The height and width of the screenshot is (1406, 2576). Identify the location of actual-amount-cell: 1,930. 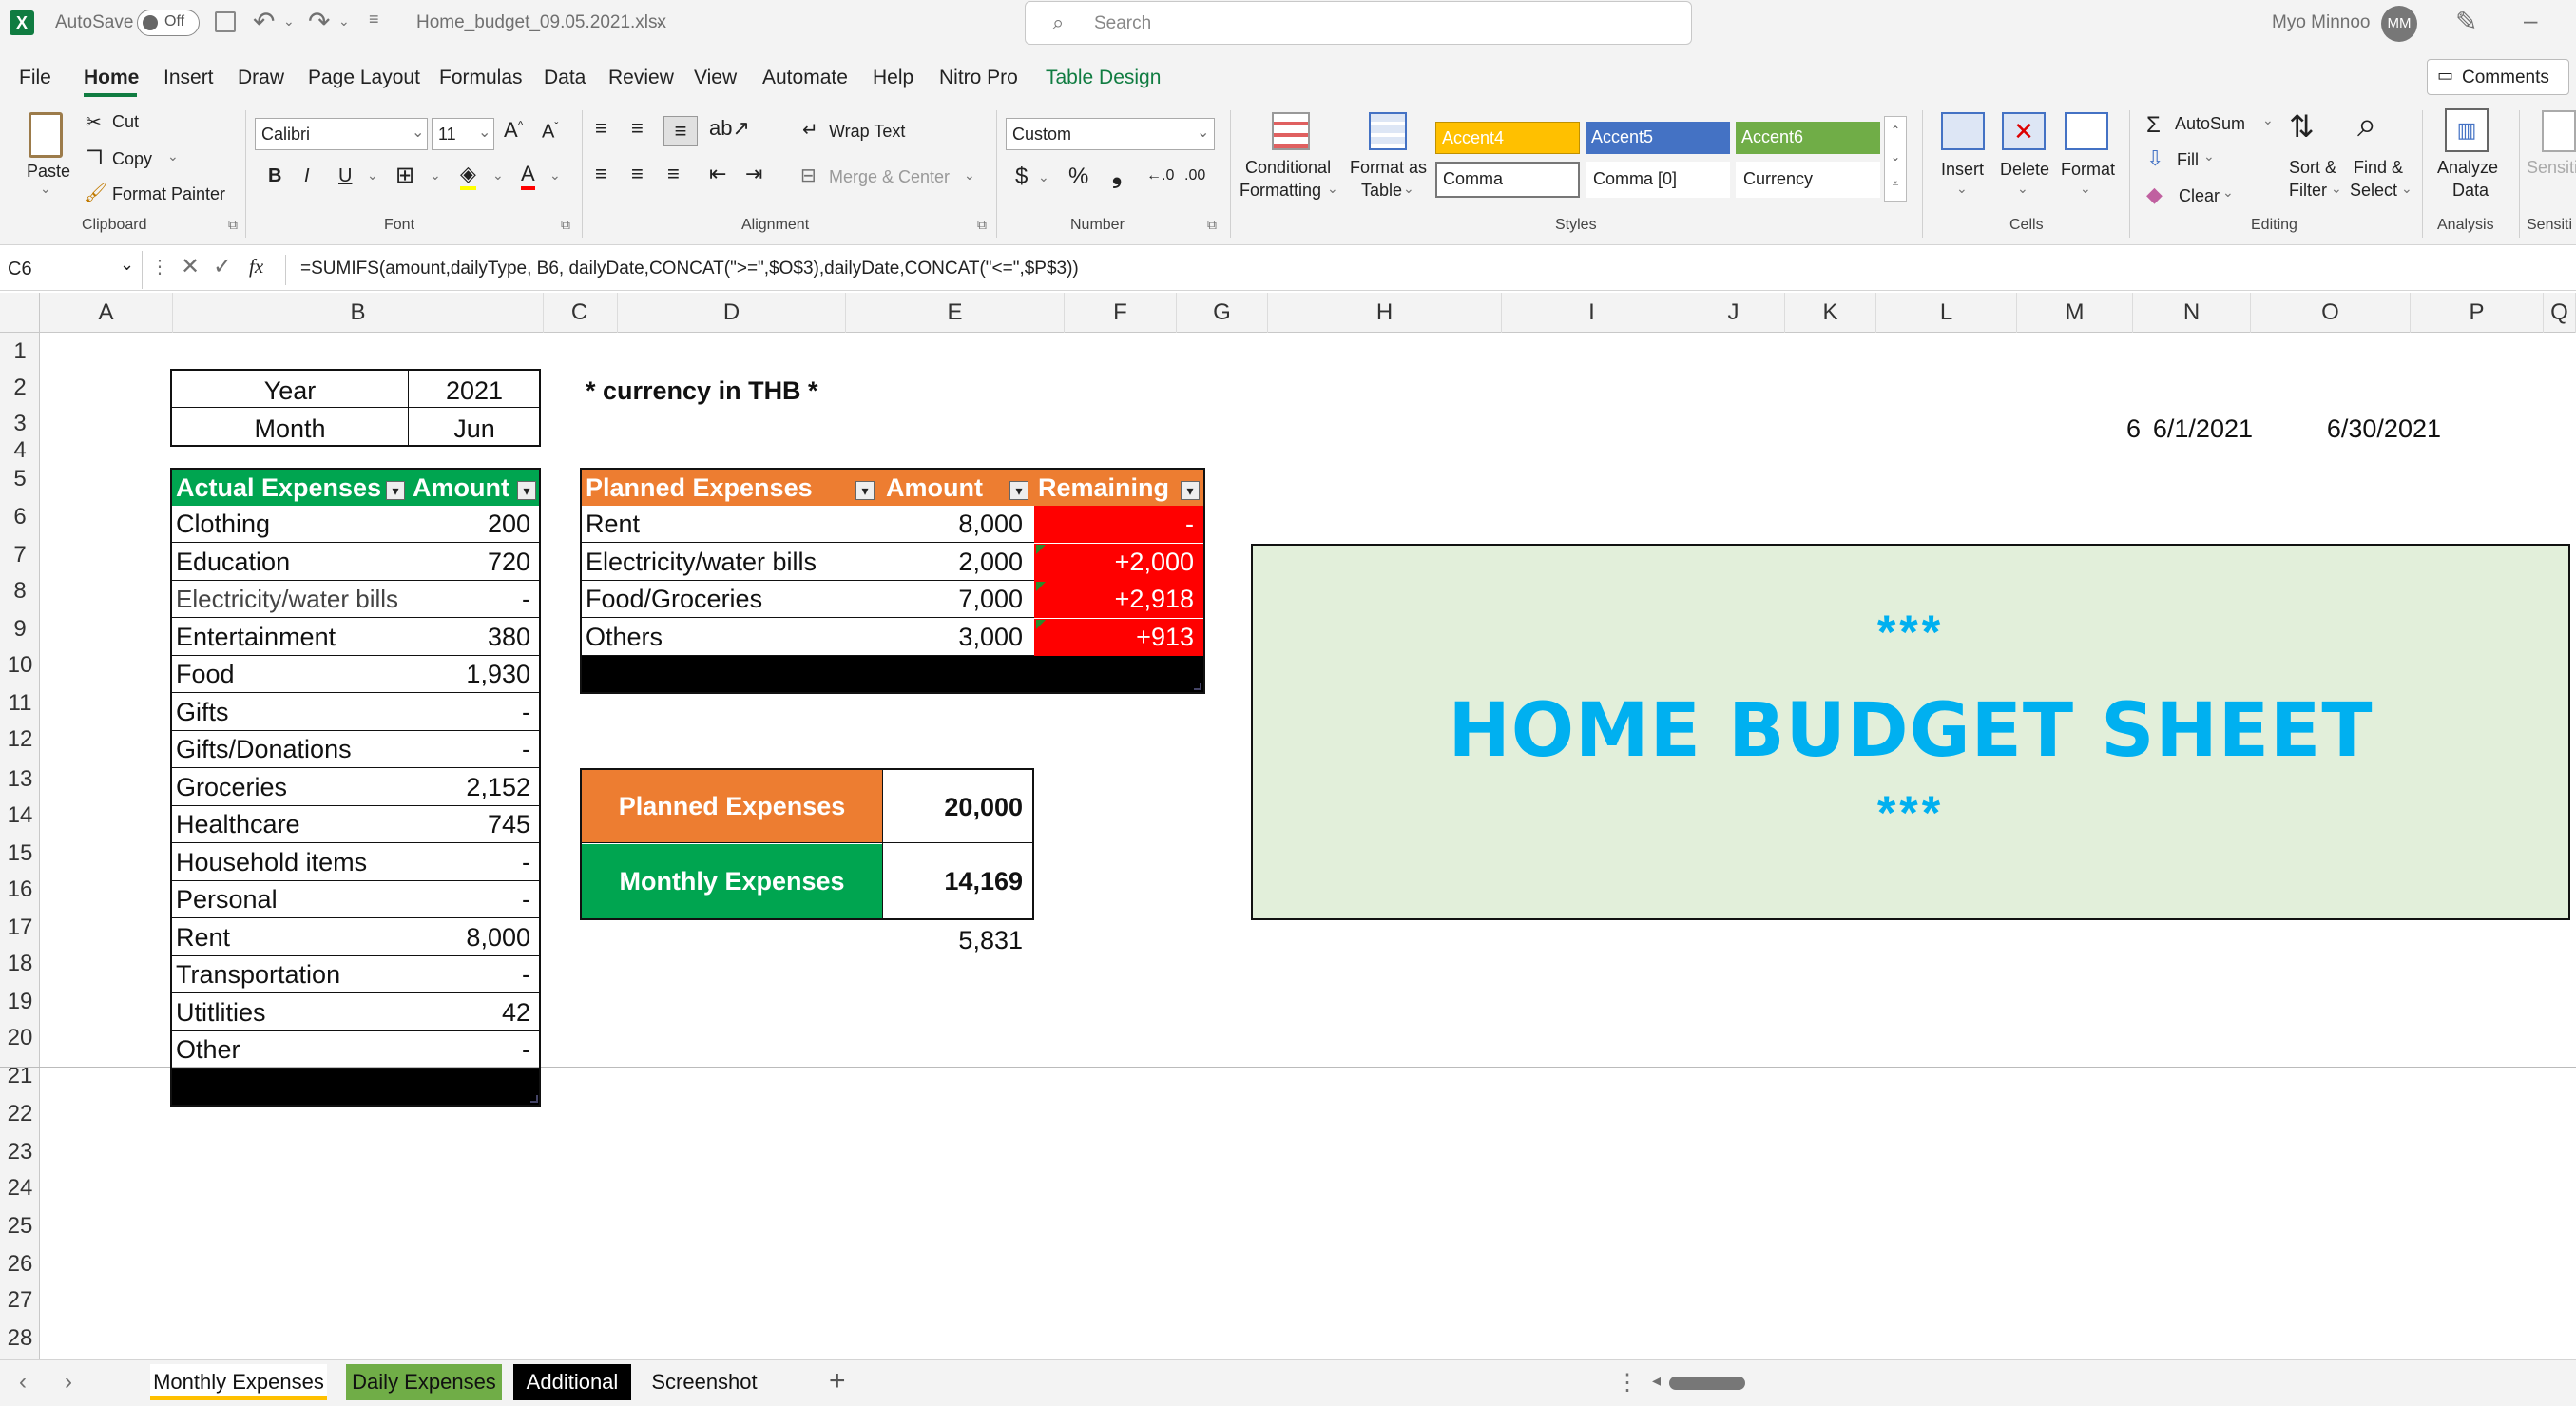
(469, 674).